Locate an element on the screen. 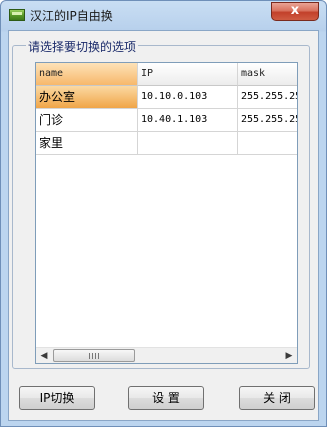  column-header-ip: IP is located at coordinates (188, 74).